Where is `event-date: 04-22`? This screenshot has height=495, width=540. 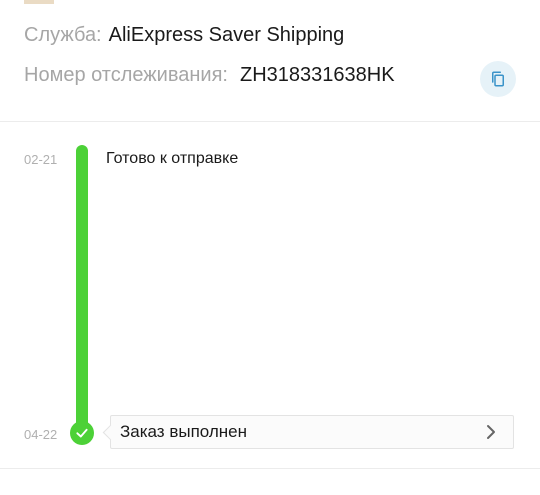
event-date: 04-22 is located at coordinates (41, 434).